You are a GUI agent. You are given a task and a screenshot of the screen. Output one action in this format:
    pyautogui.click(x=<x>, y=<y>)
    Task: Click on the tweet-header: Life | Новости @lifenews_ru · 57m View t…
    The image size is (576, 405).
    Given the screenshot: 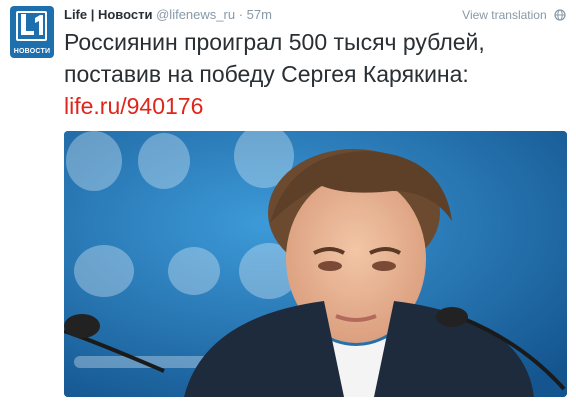 What is the action you would take?
    pyautogui.click(x=315, y=15)
    